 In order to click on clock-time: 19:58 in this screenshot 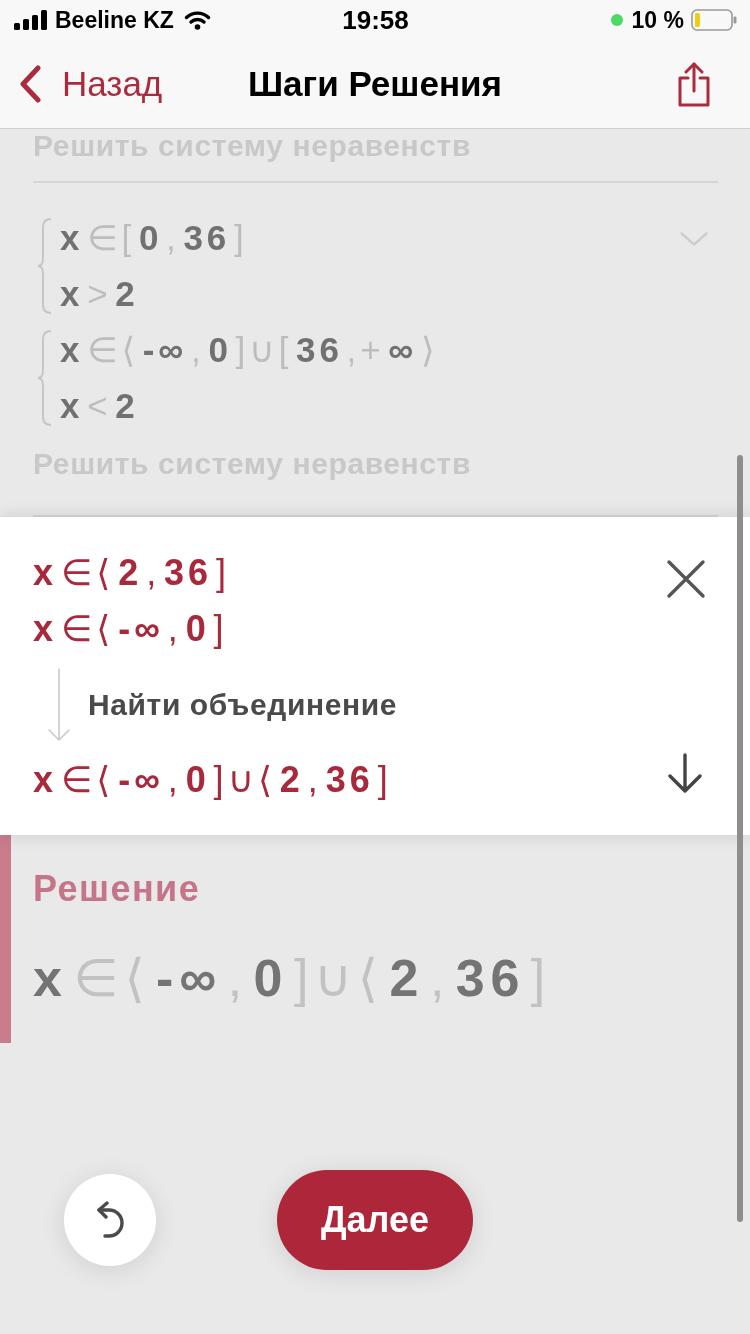, I will do `click(375, 20)`.